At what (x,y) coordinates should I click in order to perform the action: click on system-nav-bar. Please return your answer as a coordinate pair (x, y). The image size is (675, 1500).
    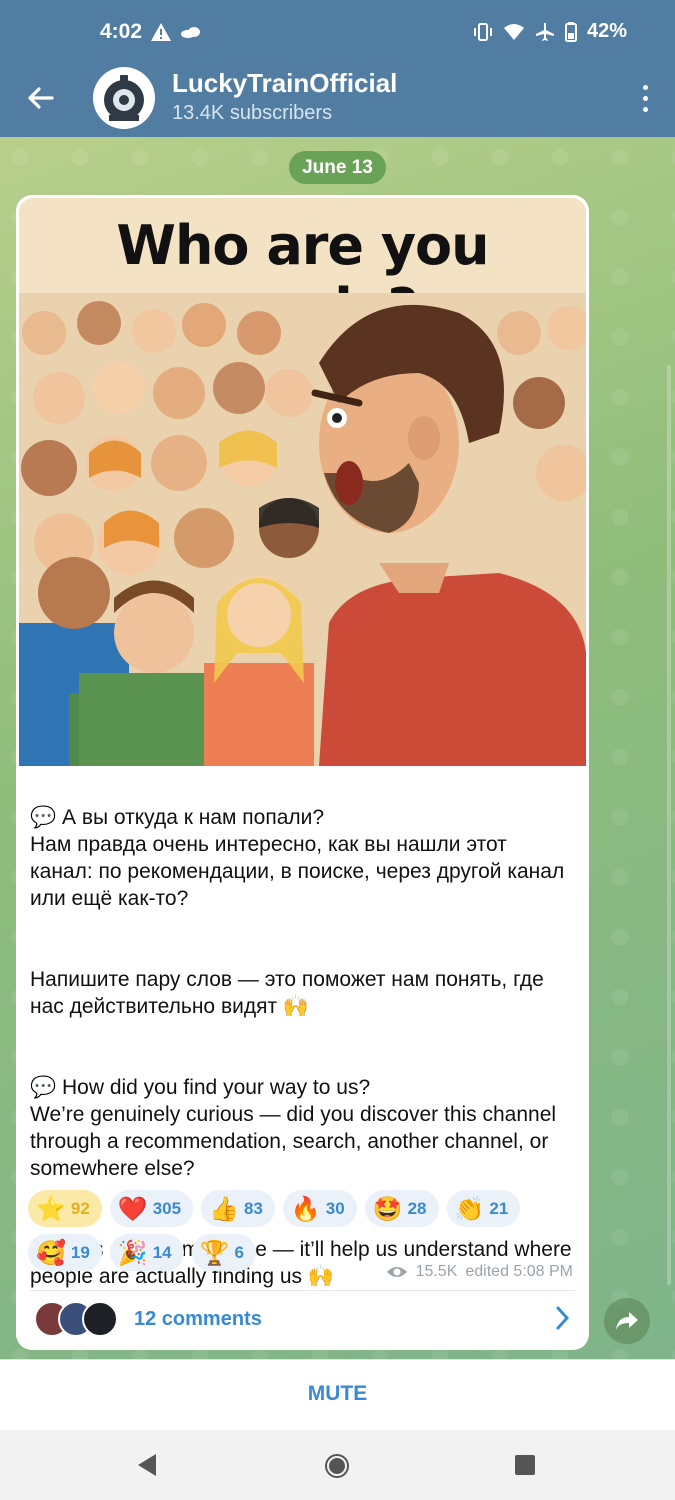
    Looking at the image, I should click on (337, 1465).